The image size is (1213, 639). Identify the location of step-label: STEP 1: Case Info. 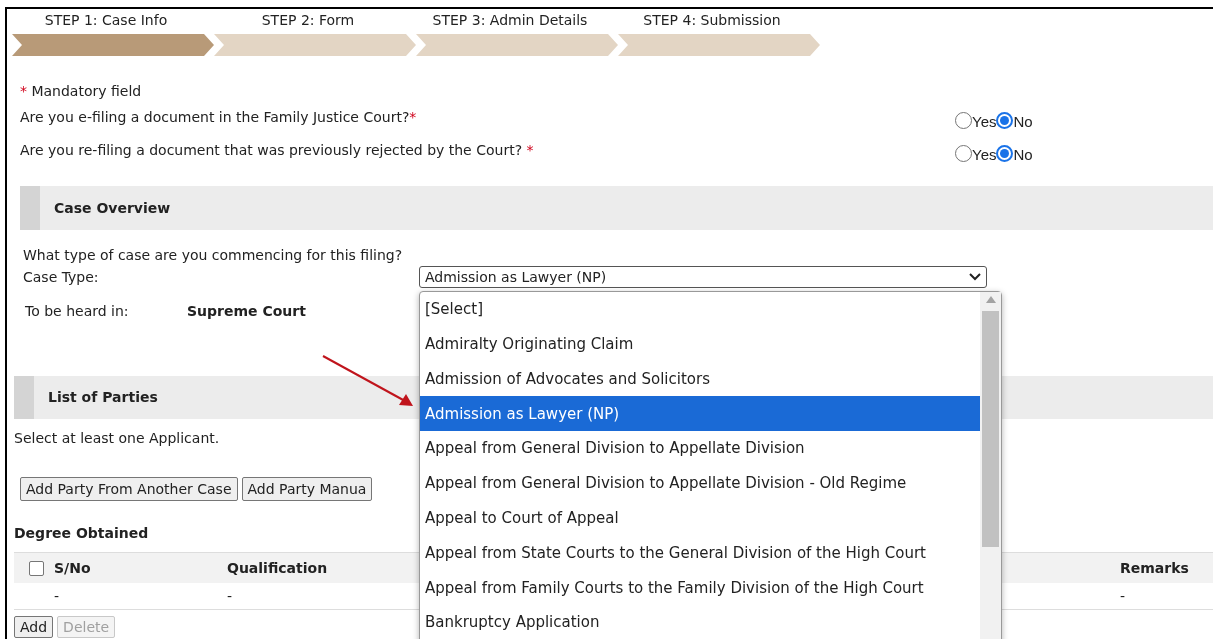
(106, 20).